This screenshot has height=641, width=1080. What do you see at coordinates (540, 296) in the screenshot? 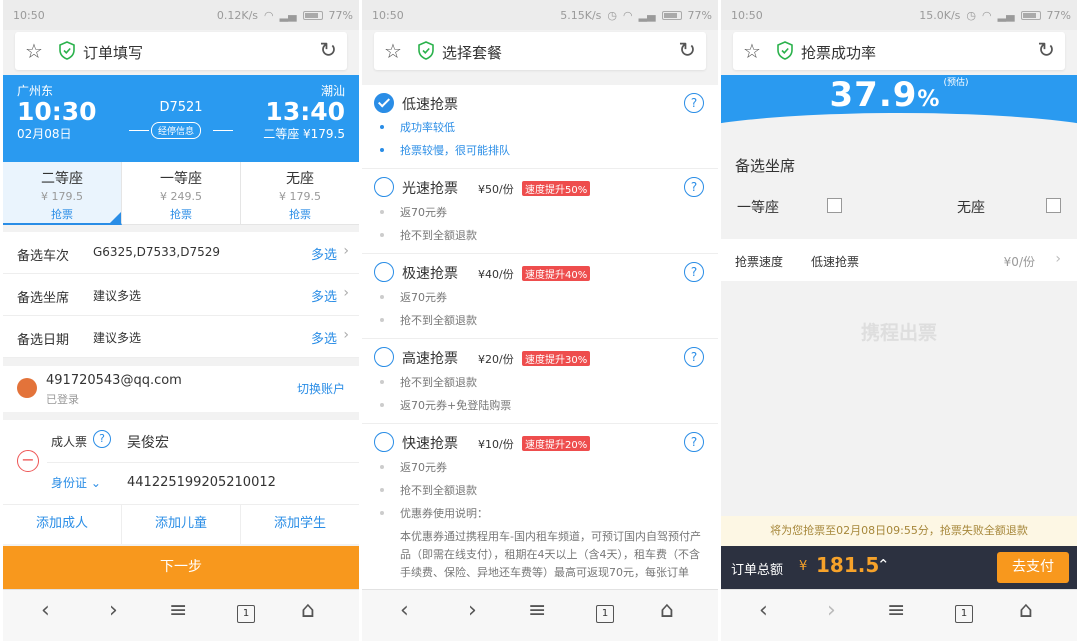
I see `package-extreme-speed: 极速抢票 ¥40/份 速度提升40% ? 返70元券 抢不到全额退款` at bounding box center [540, 296].